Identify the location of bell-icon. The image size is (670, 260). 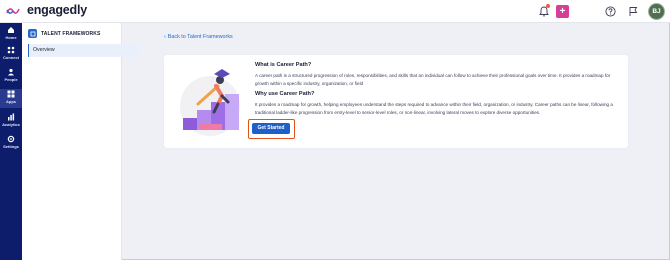
(543, 11).